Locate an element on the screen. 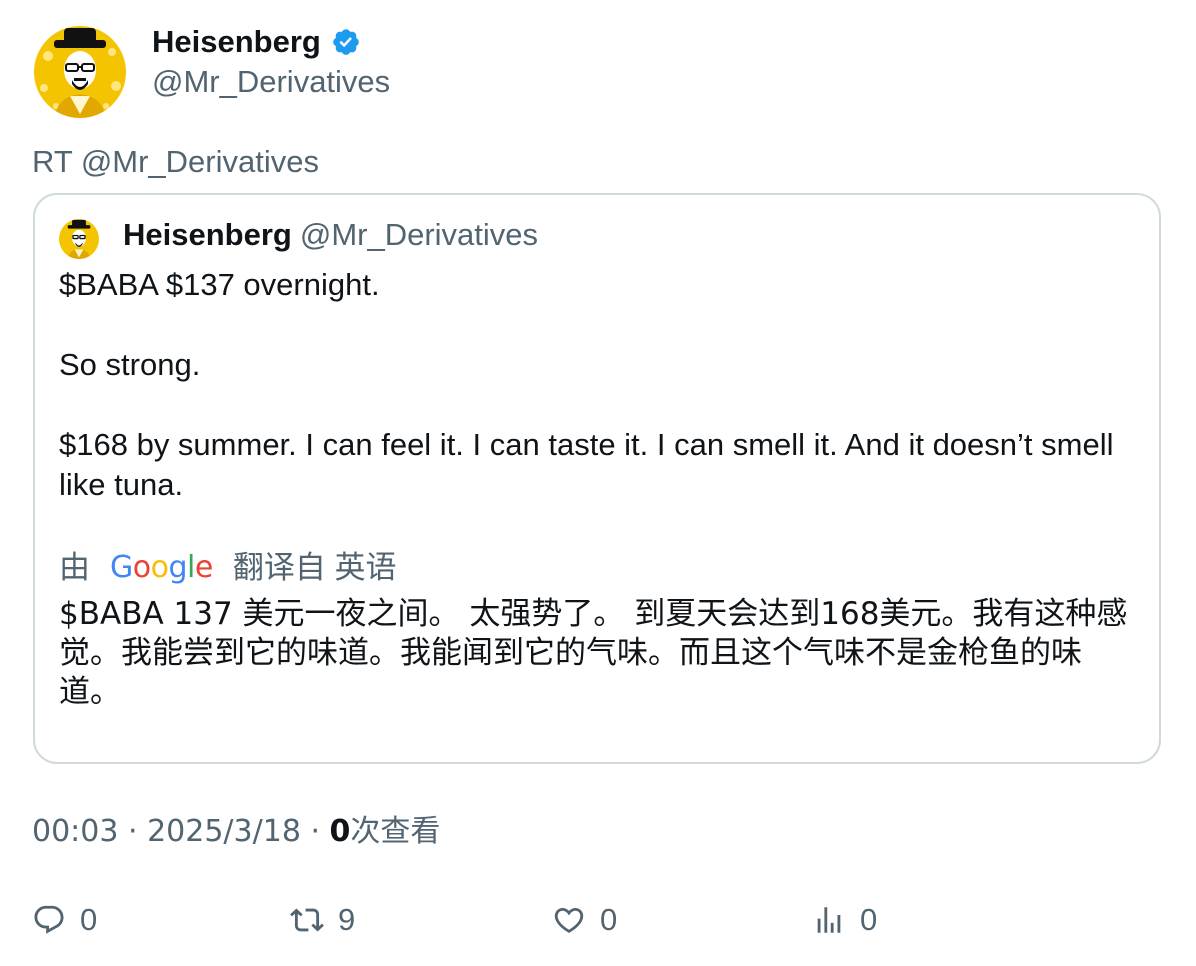 This screenshot has width=1196, height=966. tweet-time: 00:03 is located at coordinates (75, 831).